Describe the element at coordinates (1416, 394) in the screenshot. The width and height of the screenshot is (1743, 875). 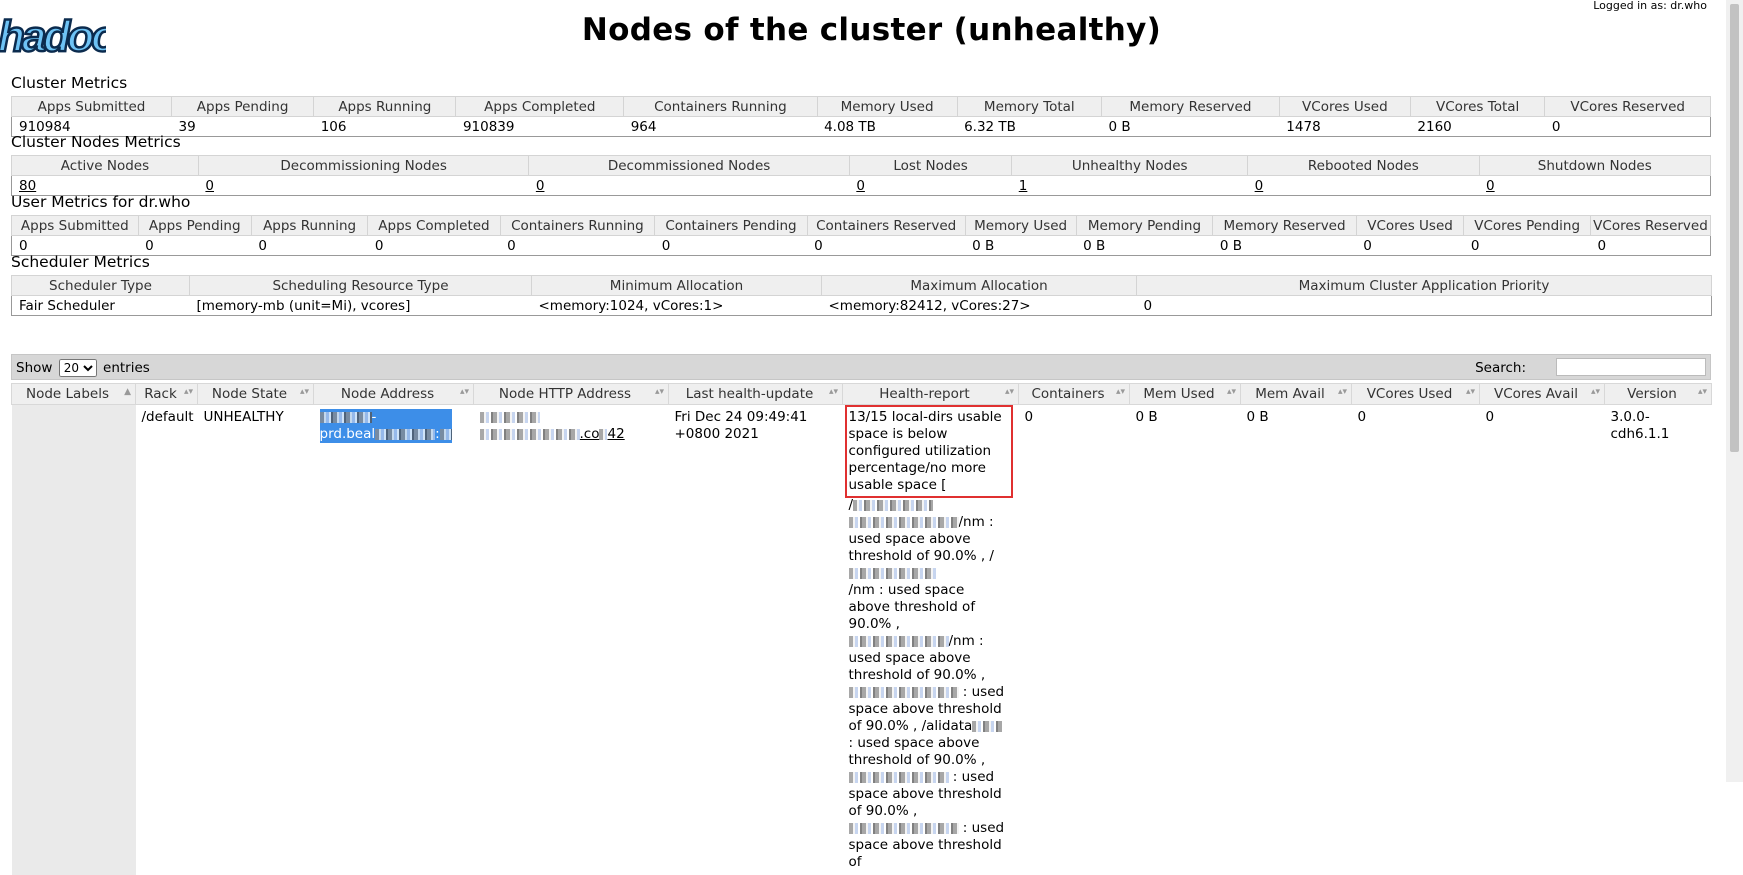
I see `column-header-vcores-used: VCores Used▴▾` at that location.